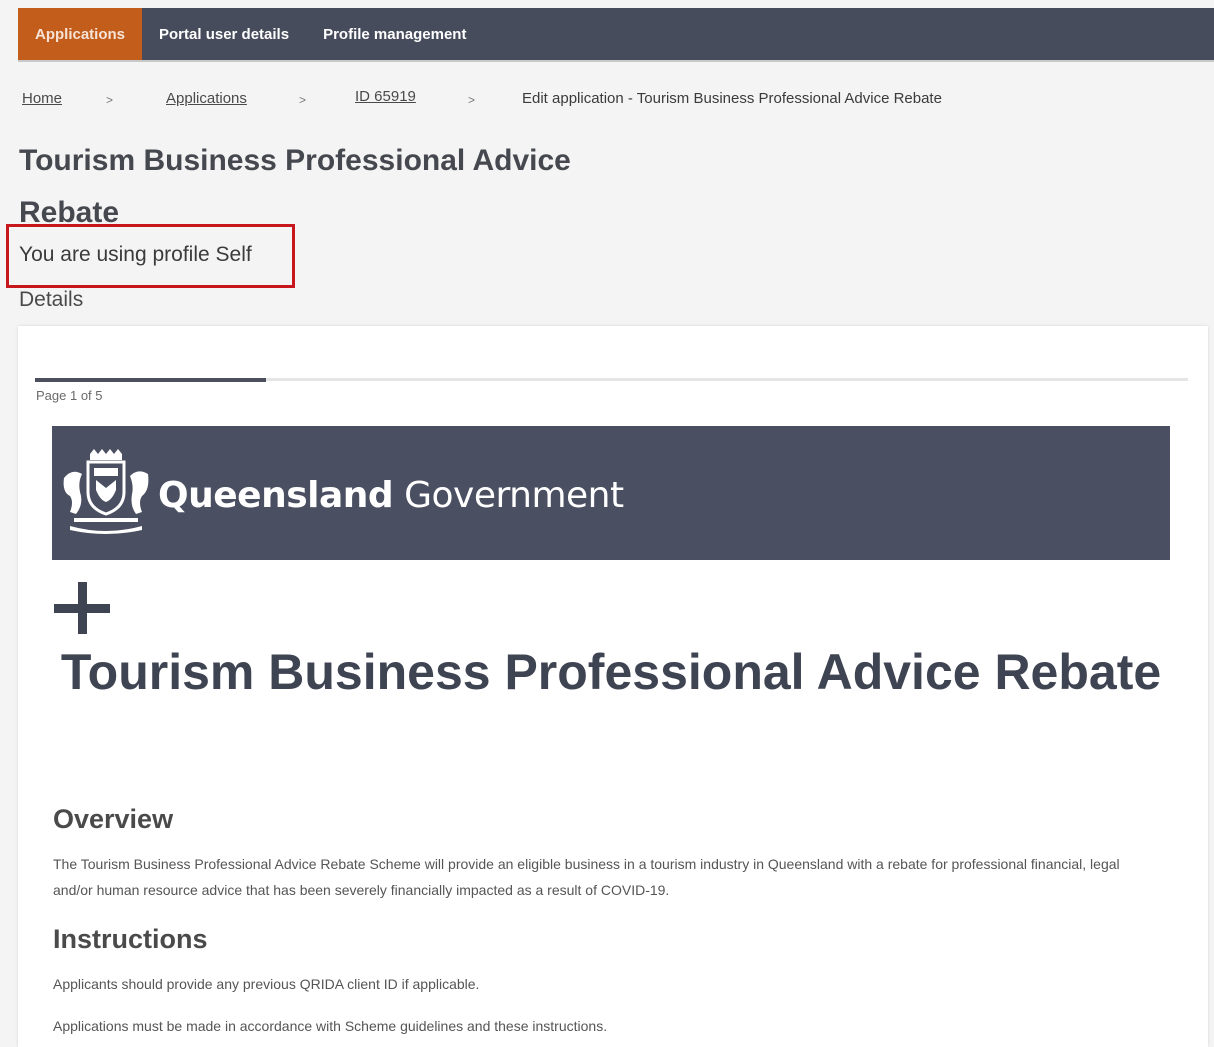 The width and height of the screenshot is (1214, 1047). What do you see at coordinates (51, 299) in the screenshot?
I see `details-heading: Details` at bounding box center [51, 299].